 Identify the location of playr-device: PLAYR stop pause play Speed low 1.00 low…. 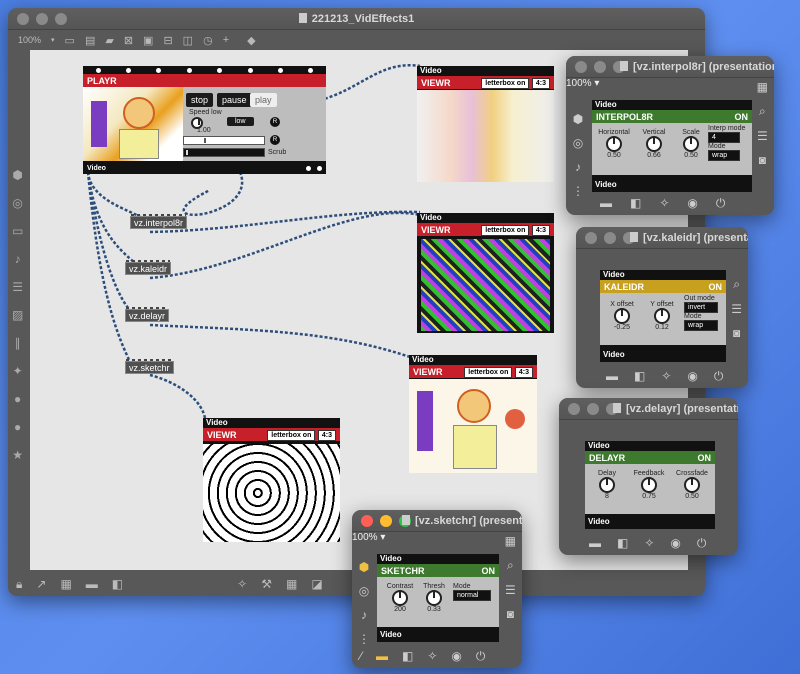
(204, 120).